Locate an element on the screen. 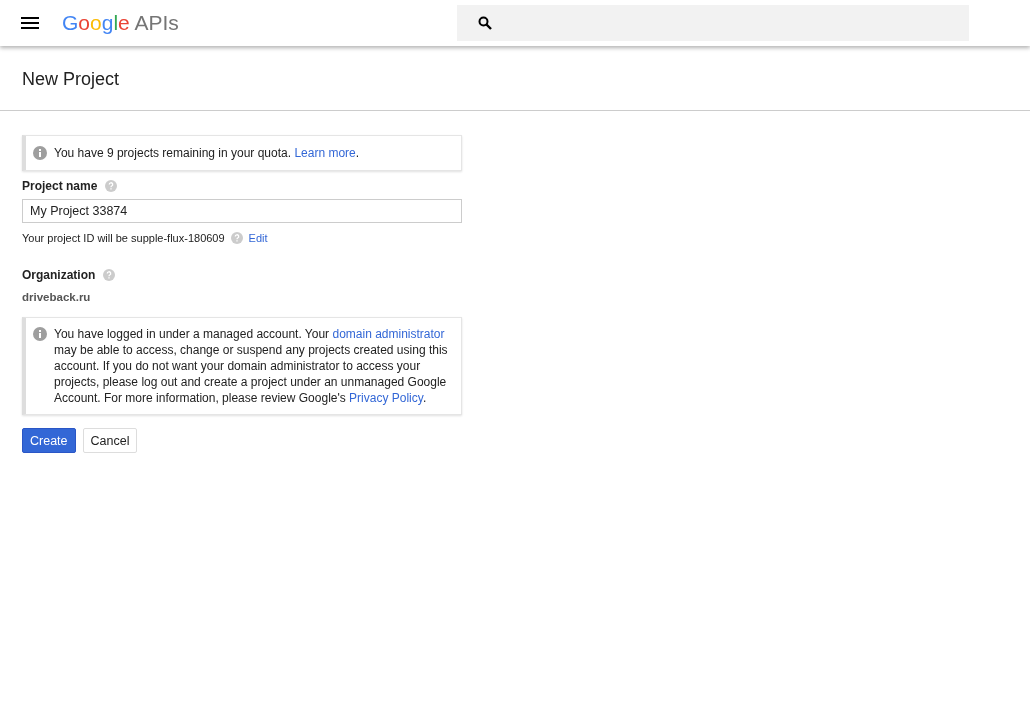 The height and width of the screenshot is (709, 1030). page-title: New Project is located at coordinates (71, 78).